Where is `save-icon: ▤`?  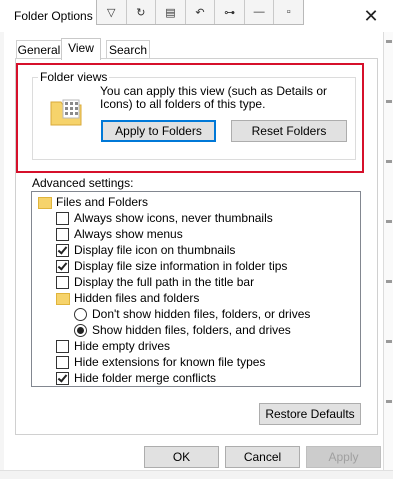 save-icon: ▤ is located at coordinates (171, 12).